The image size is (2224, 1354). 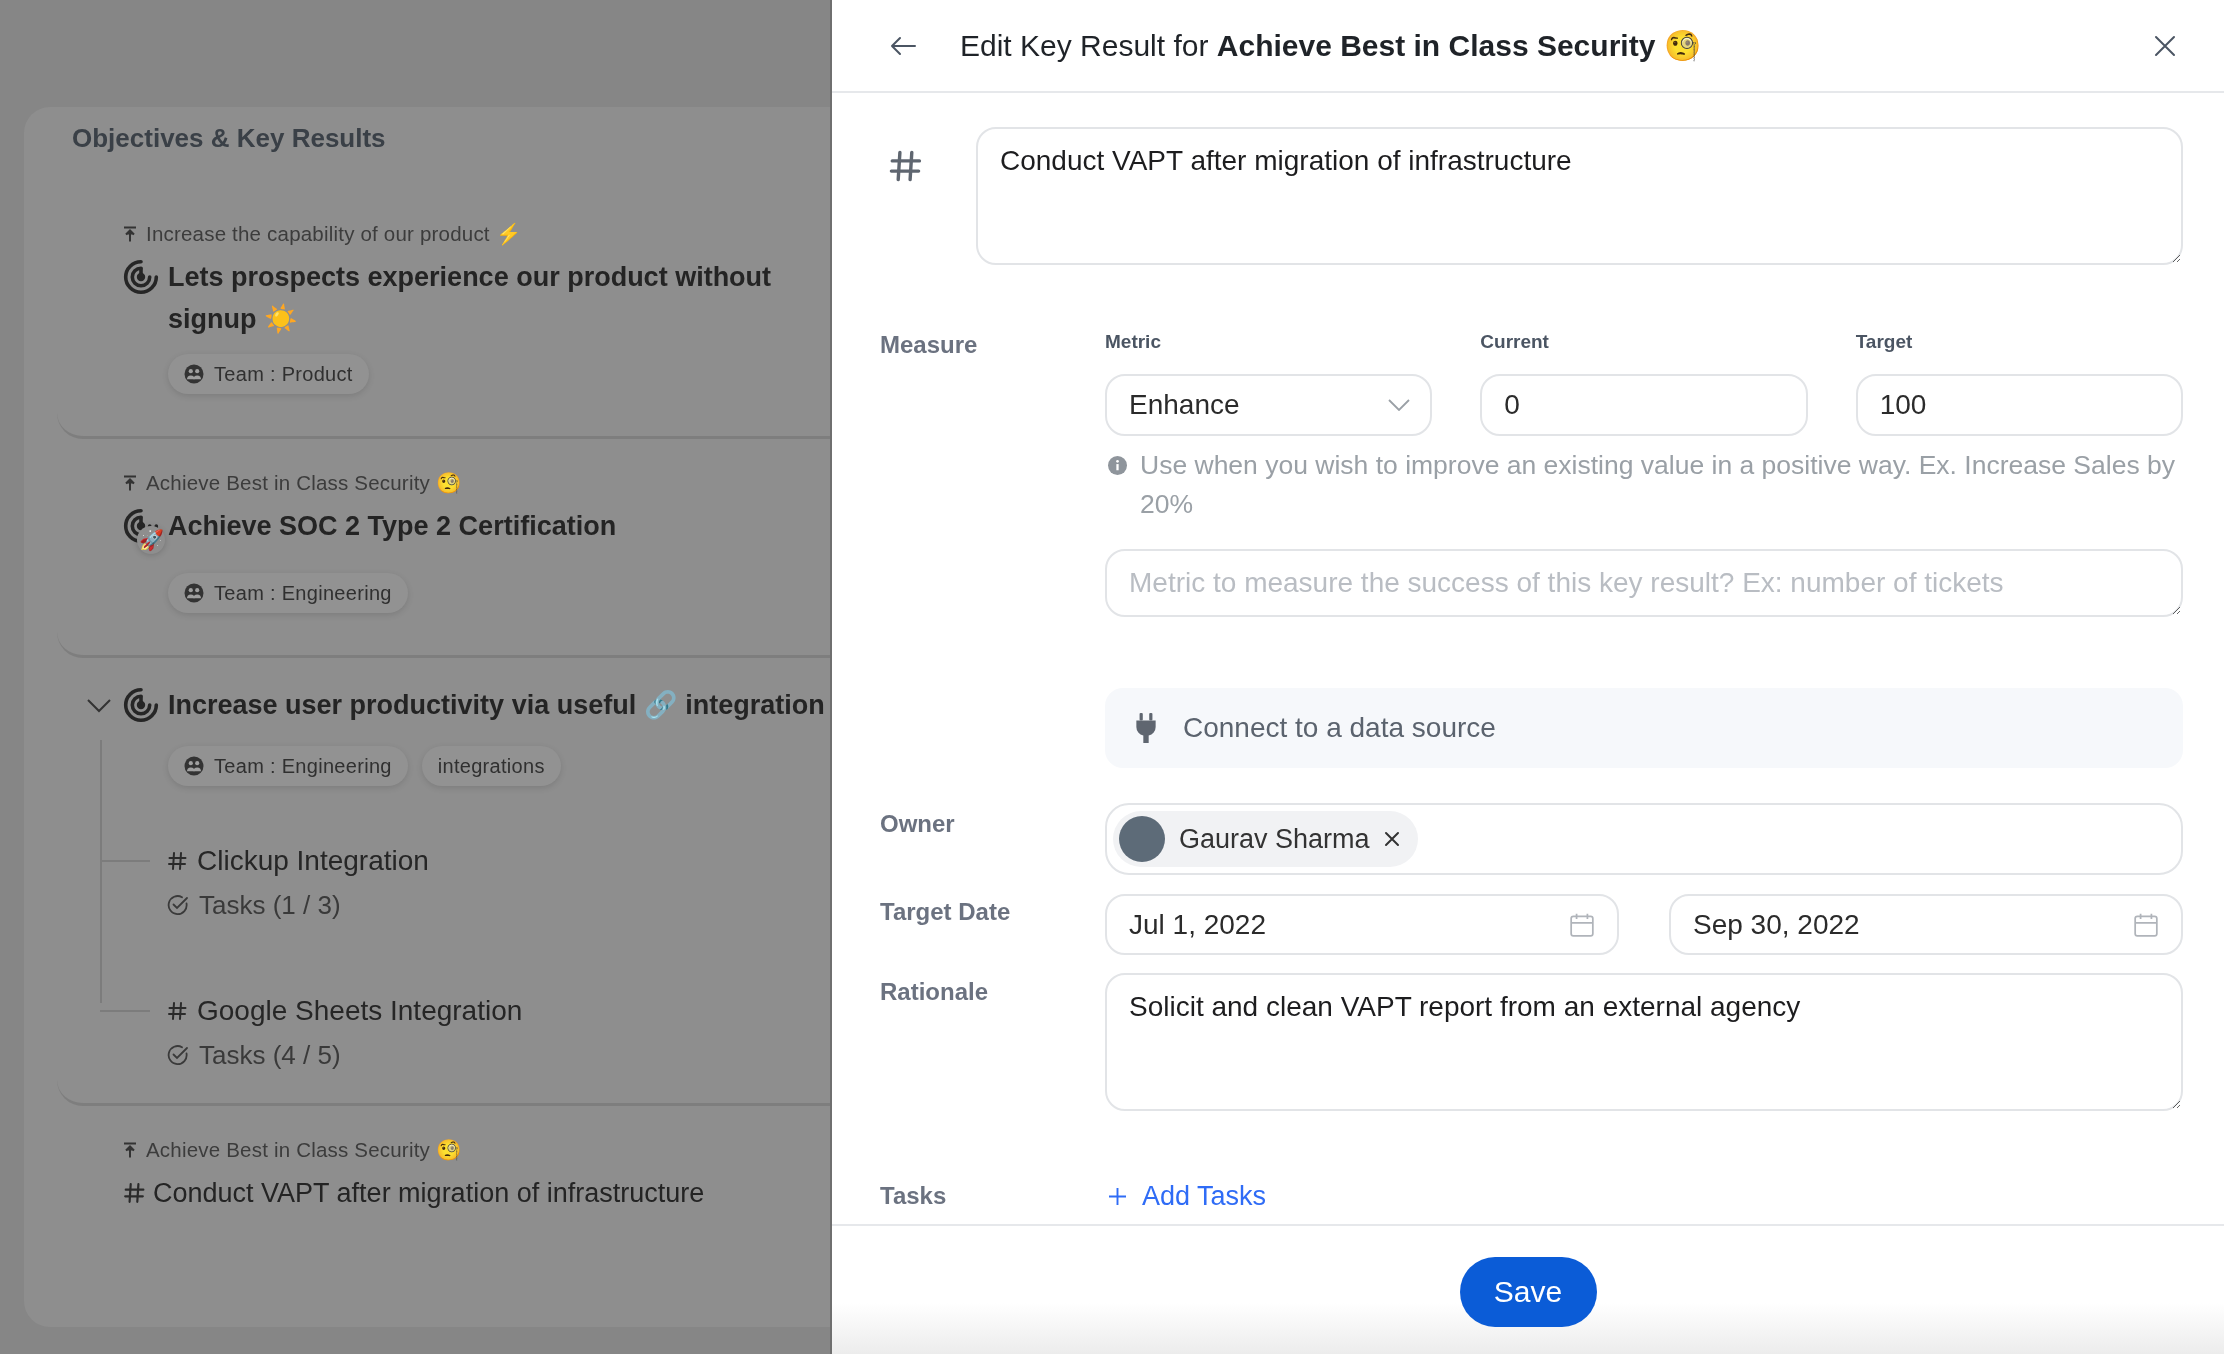 I want to click on connect-data-source-button: Connect to a data source, so click(x=1644, y=728).